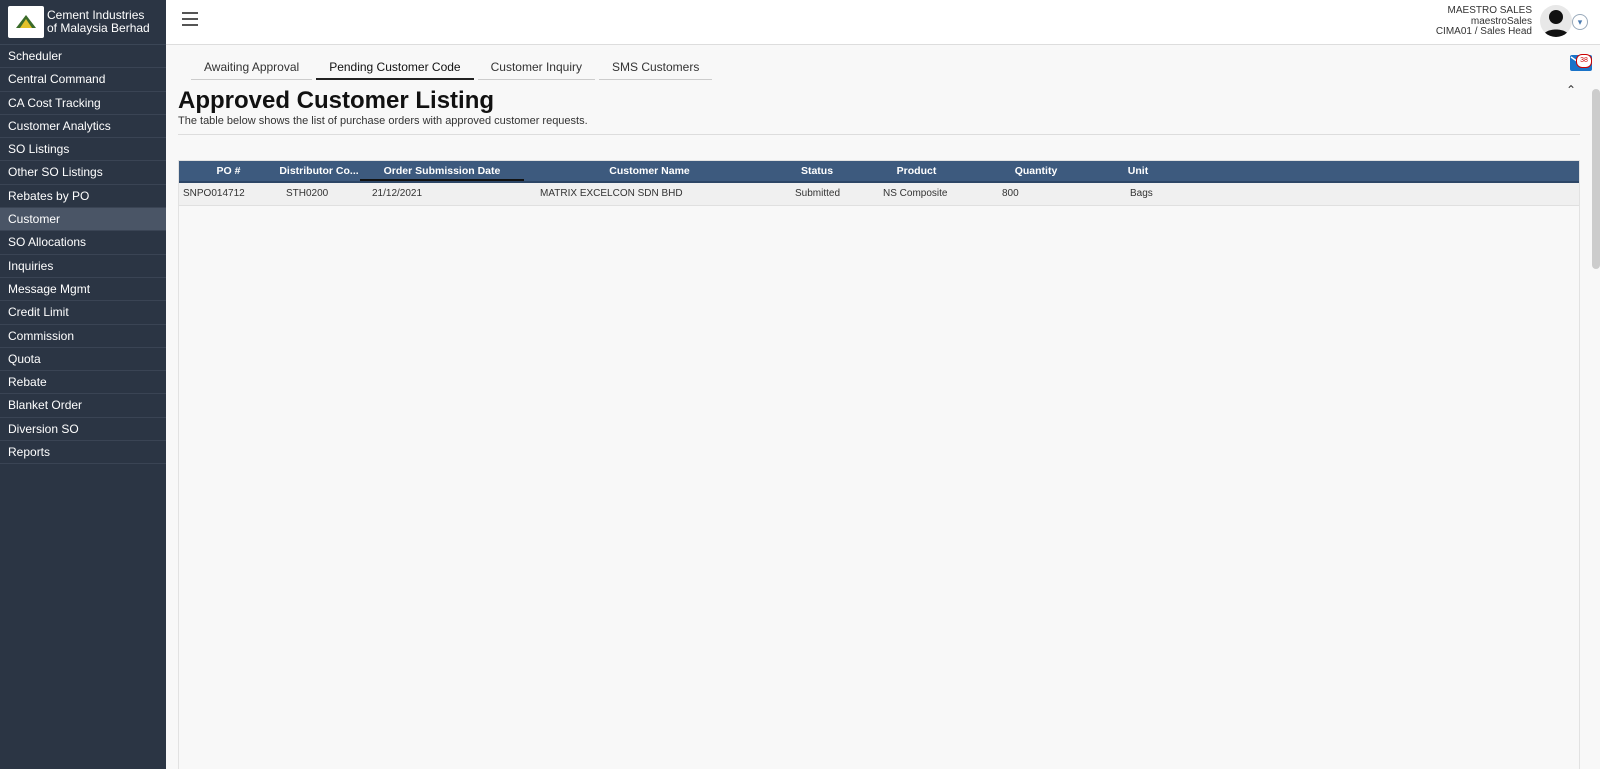 This screenshot has height=769, width=1600. Describe the element at coordinates (395, 67) in the screenshot. I see `tab-pending-customer-code: Pending Customer Code` at that location.